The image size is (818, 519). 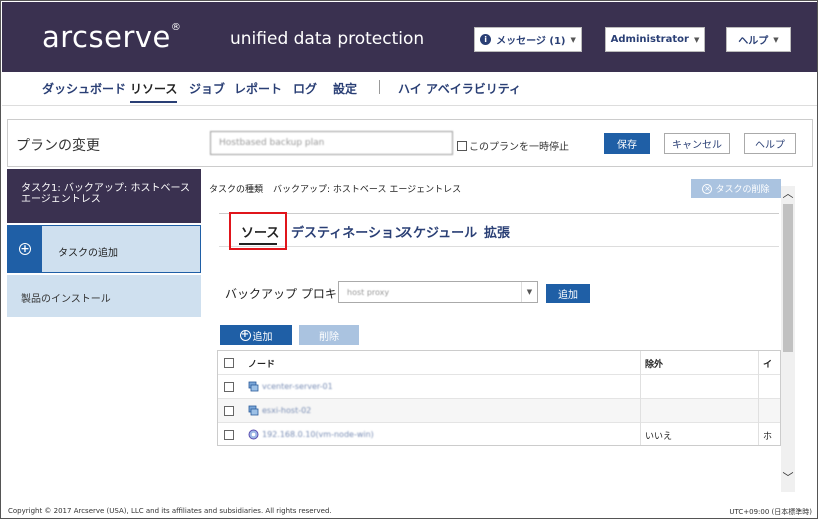 I want to click on nav-reports: レポート, so click(x=258, y=90).